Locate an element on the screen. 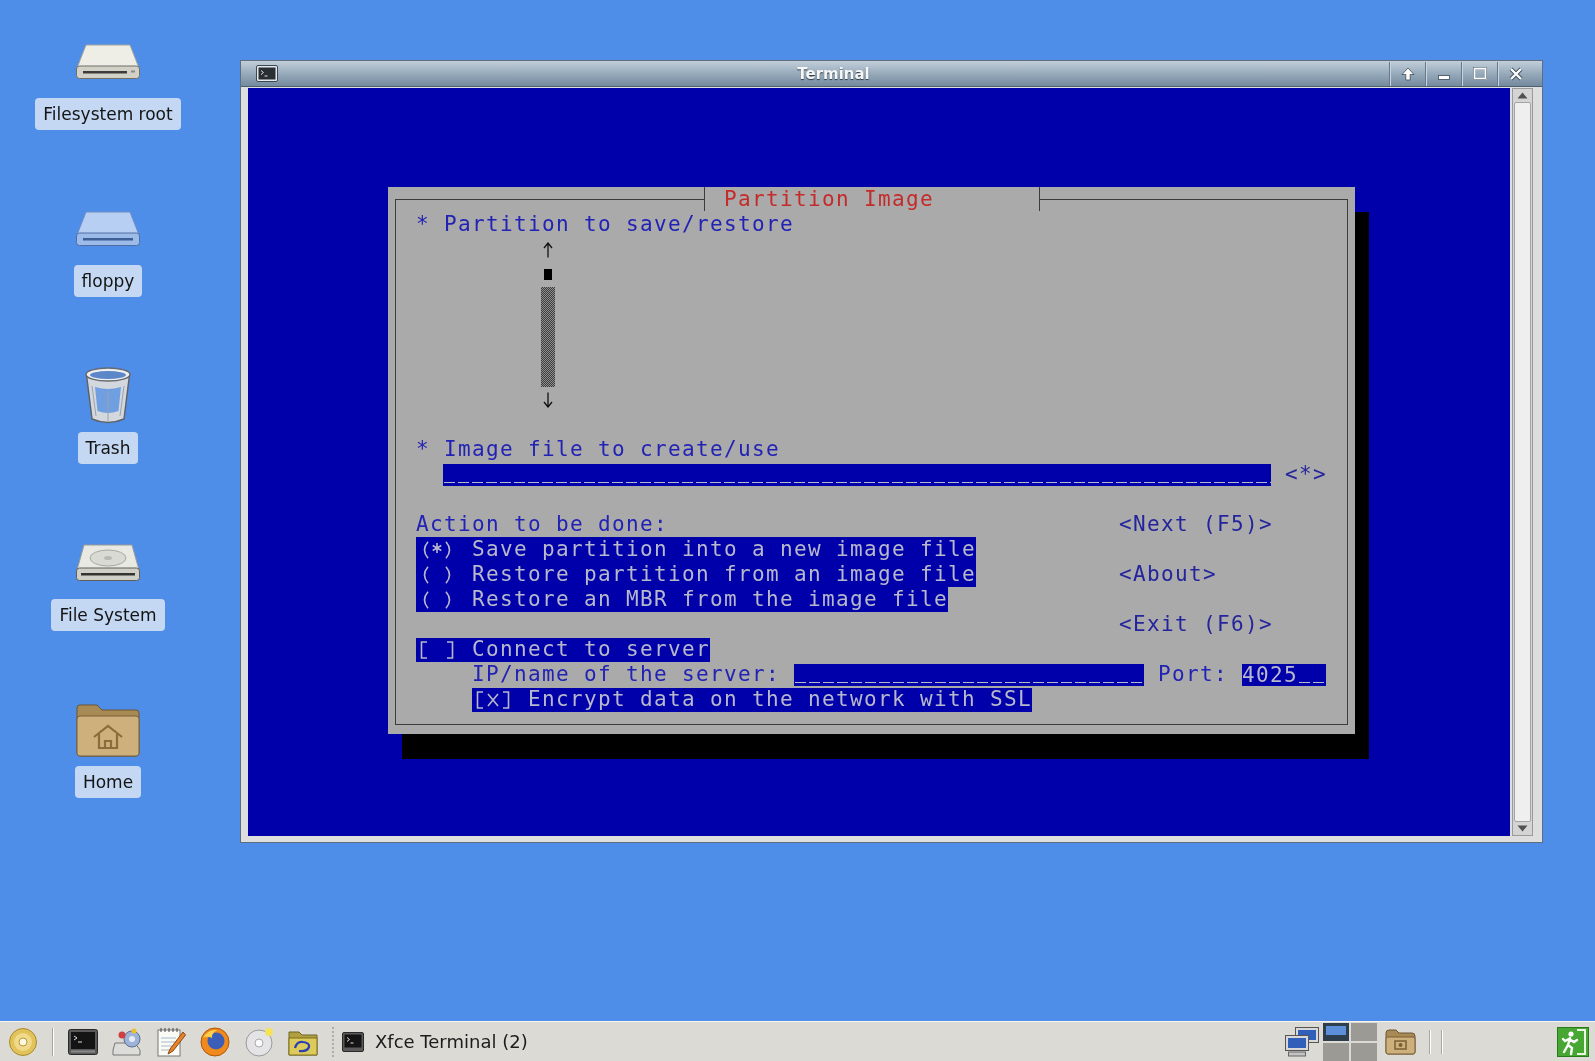 The width and height of the screenshot is (1595, 1061). exit-icon is located at coordinates (1573, 1041).